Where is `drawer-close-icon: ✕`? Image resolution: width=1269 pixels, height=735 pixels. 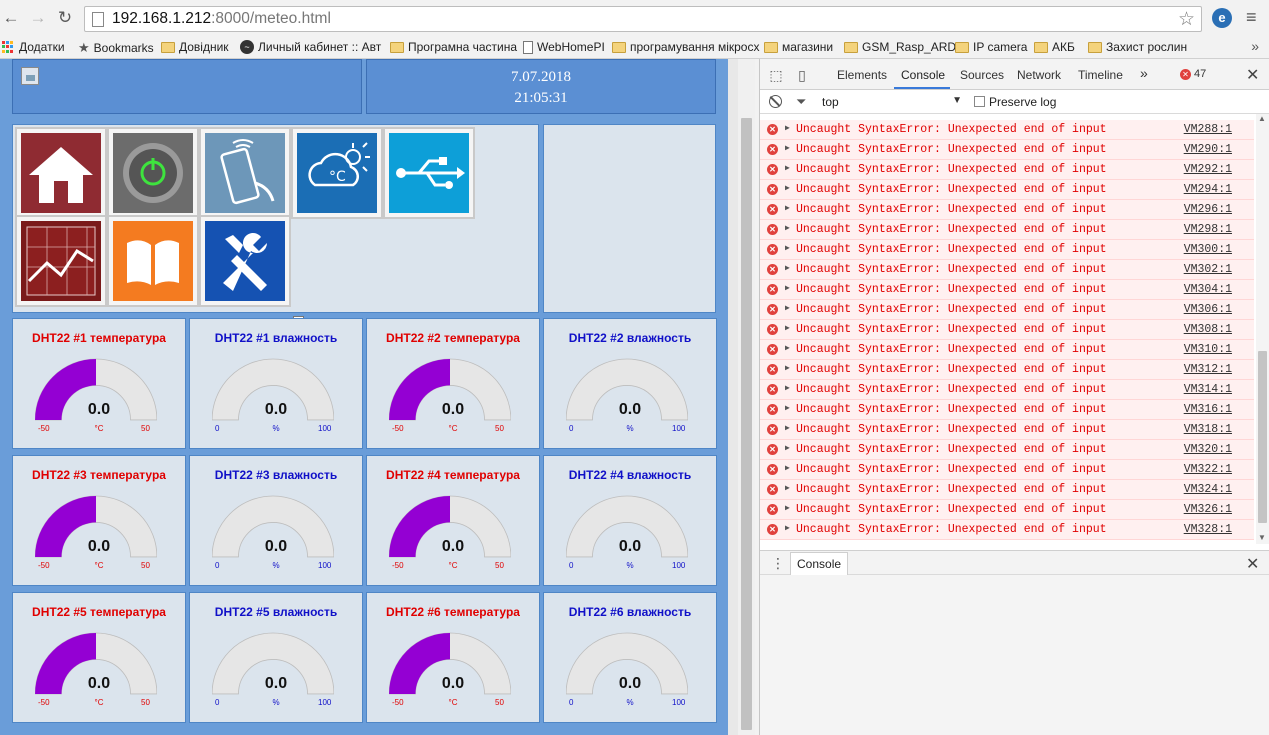
drawer-close-icon: ✕ is located at coordinates (1252, 564).